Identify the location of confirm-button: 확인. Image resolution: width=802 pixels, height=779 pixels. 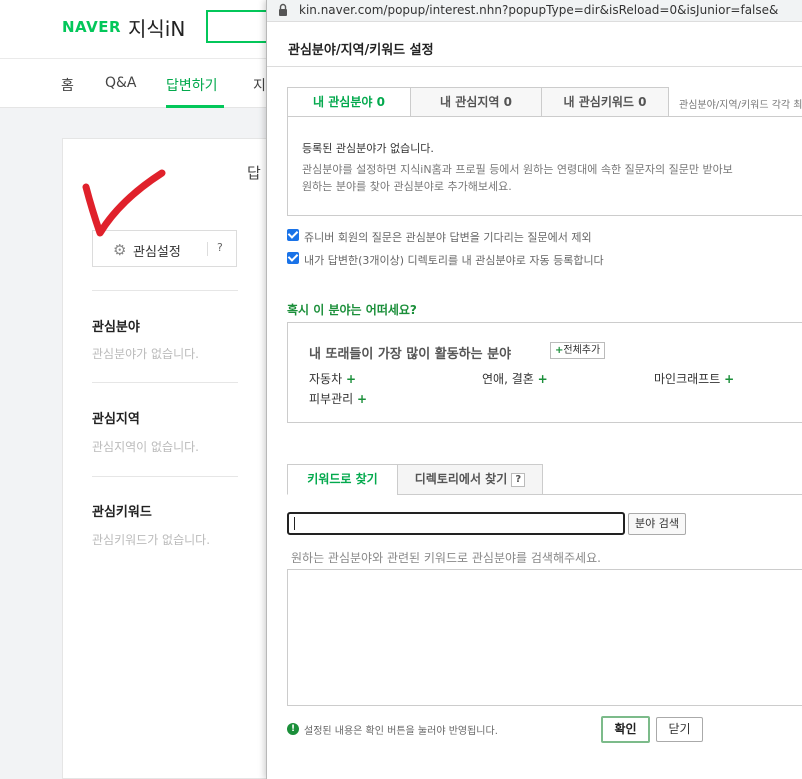
(625, 729).